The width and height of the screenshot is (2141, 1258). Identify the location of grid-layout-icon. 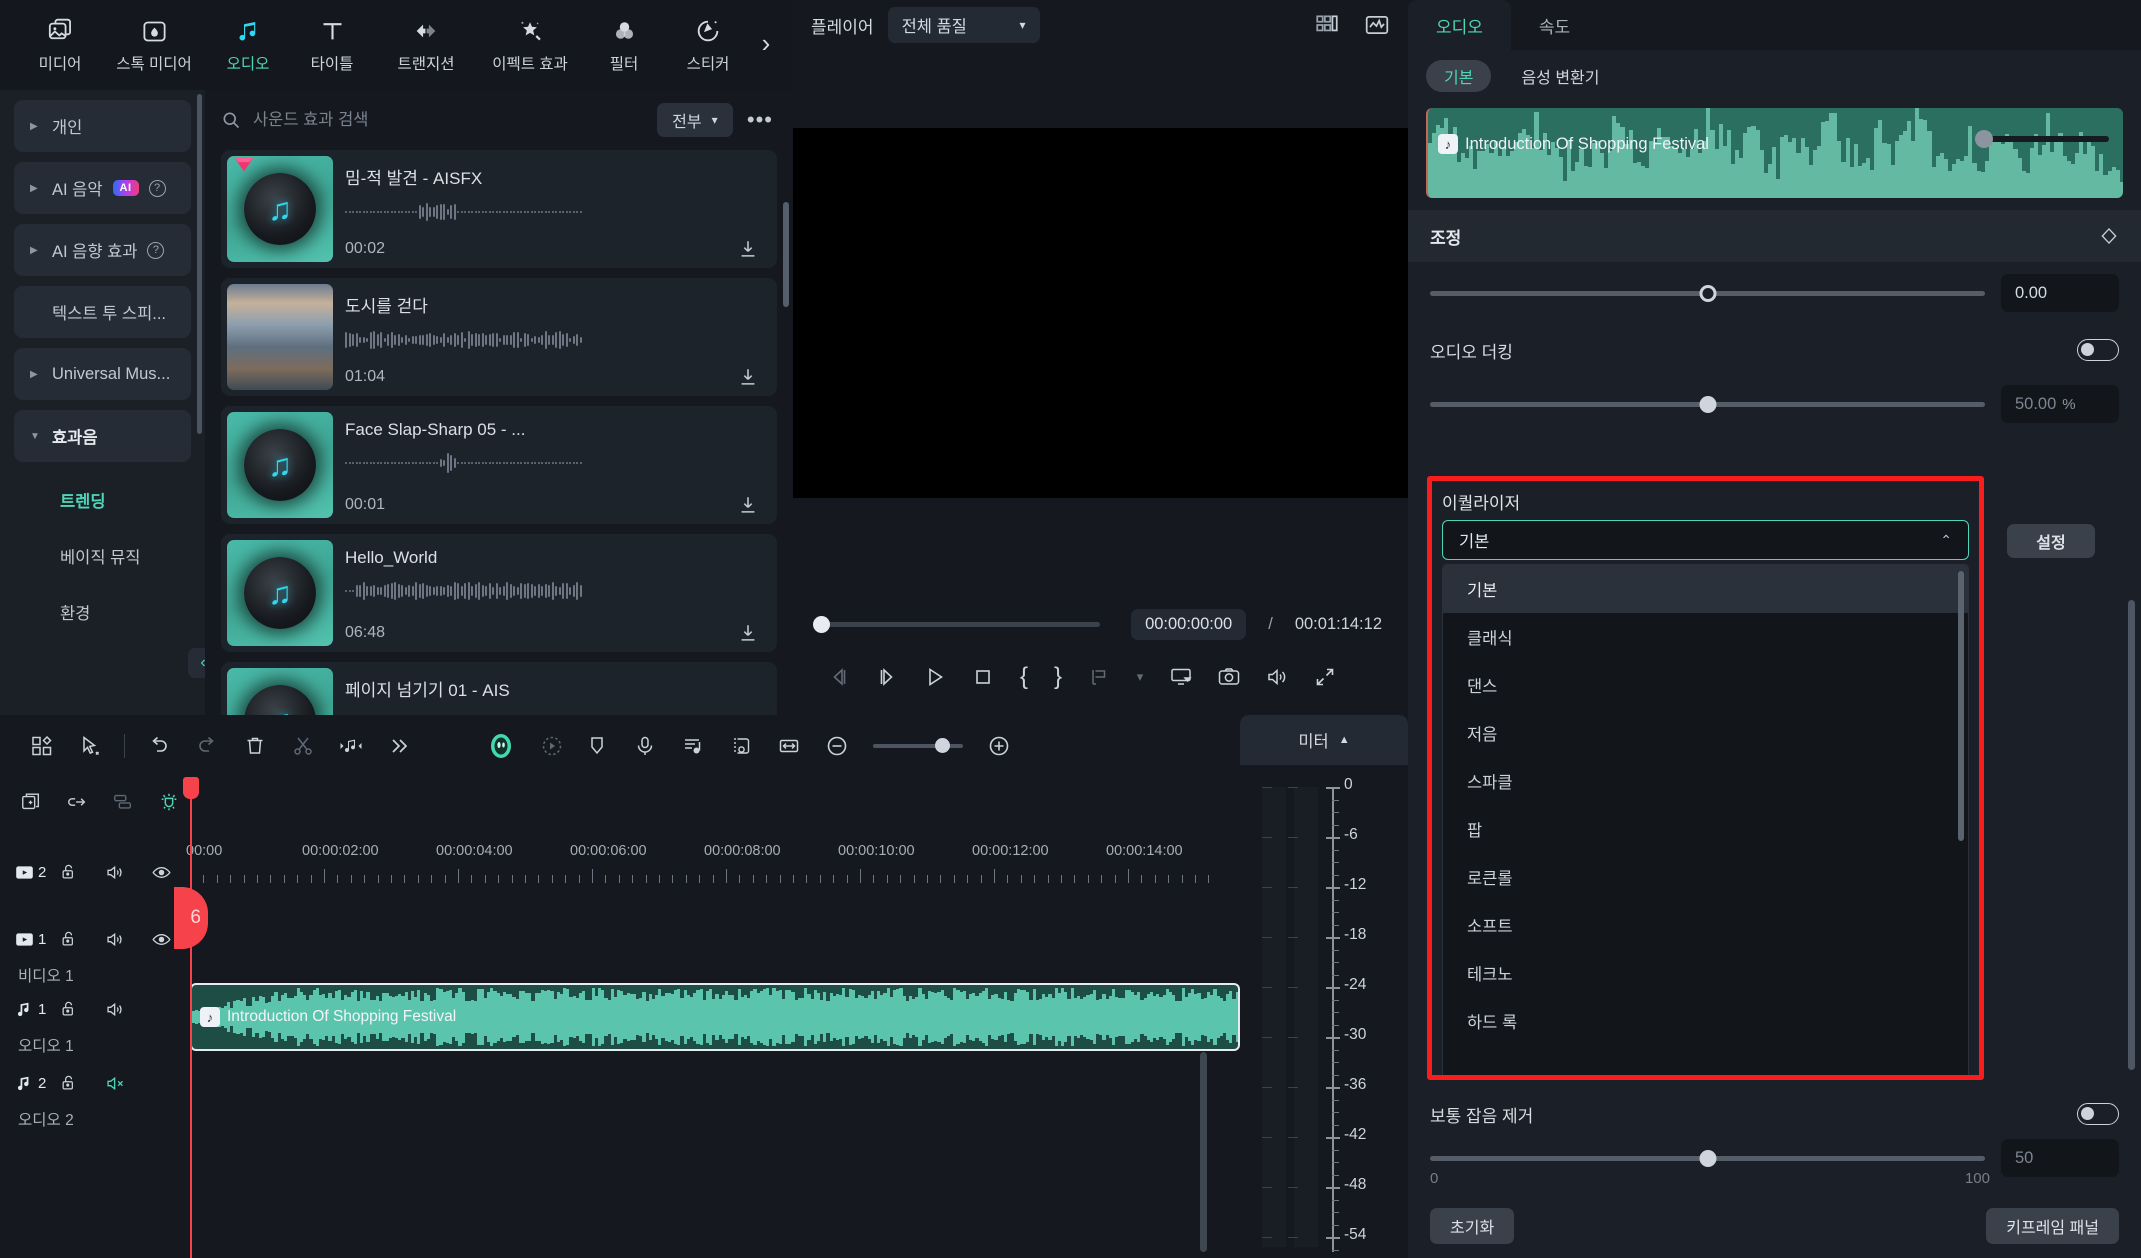
(1327, 25).